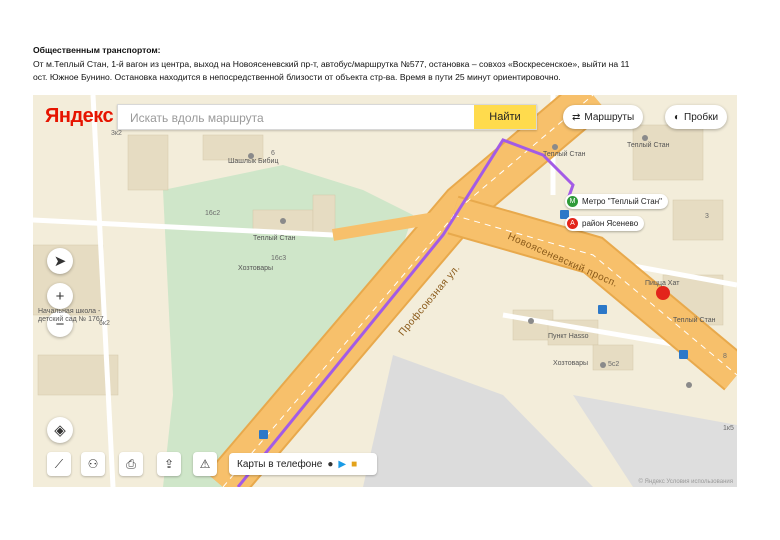 The image size is (780, 540). Describe the element at coordinates (60, 296) in the screenshot. I see `zoom-in-button: +` at that location.